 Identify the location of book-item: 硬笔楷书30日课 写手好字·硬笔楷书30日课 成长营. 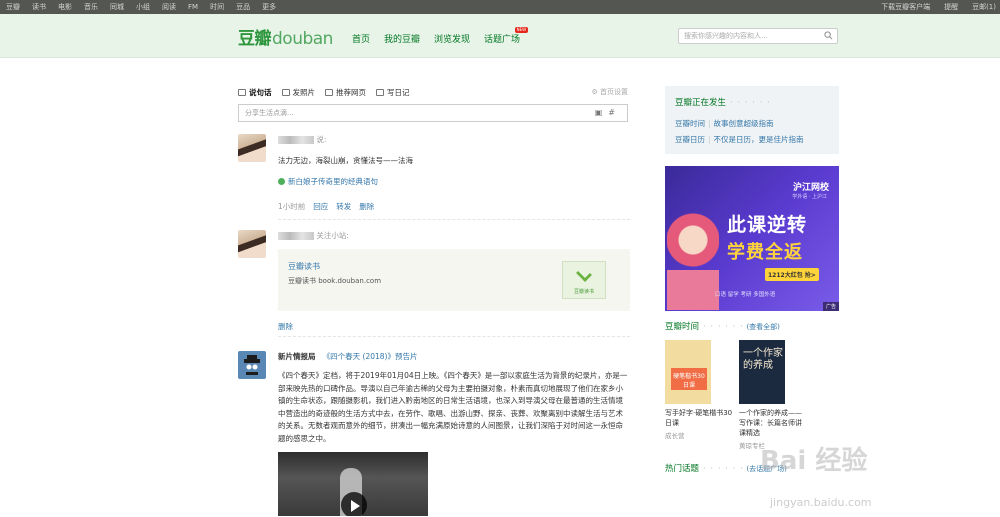
(699, 395).